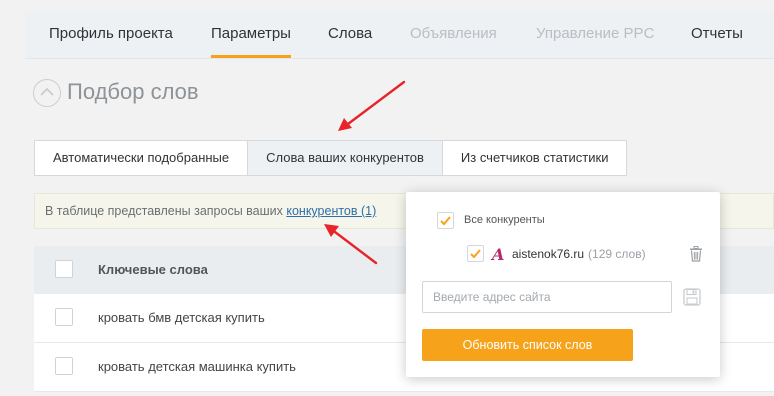  What do you see at coordinates (64, 269) in the screenshot?
I see `select-all-checkbox` at bounding box center [64, 269].